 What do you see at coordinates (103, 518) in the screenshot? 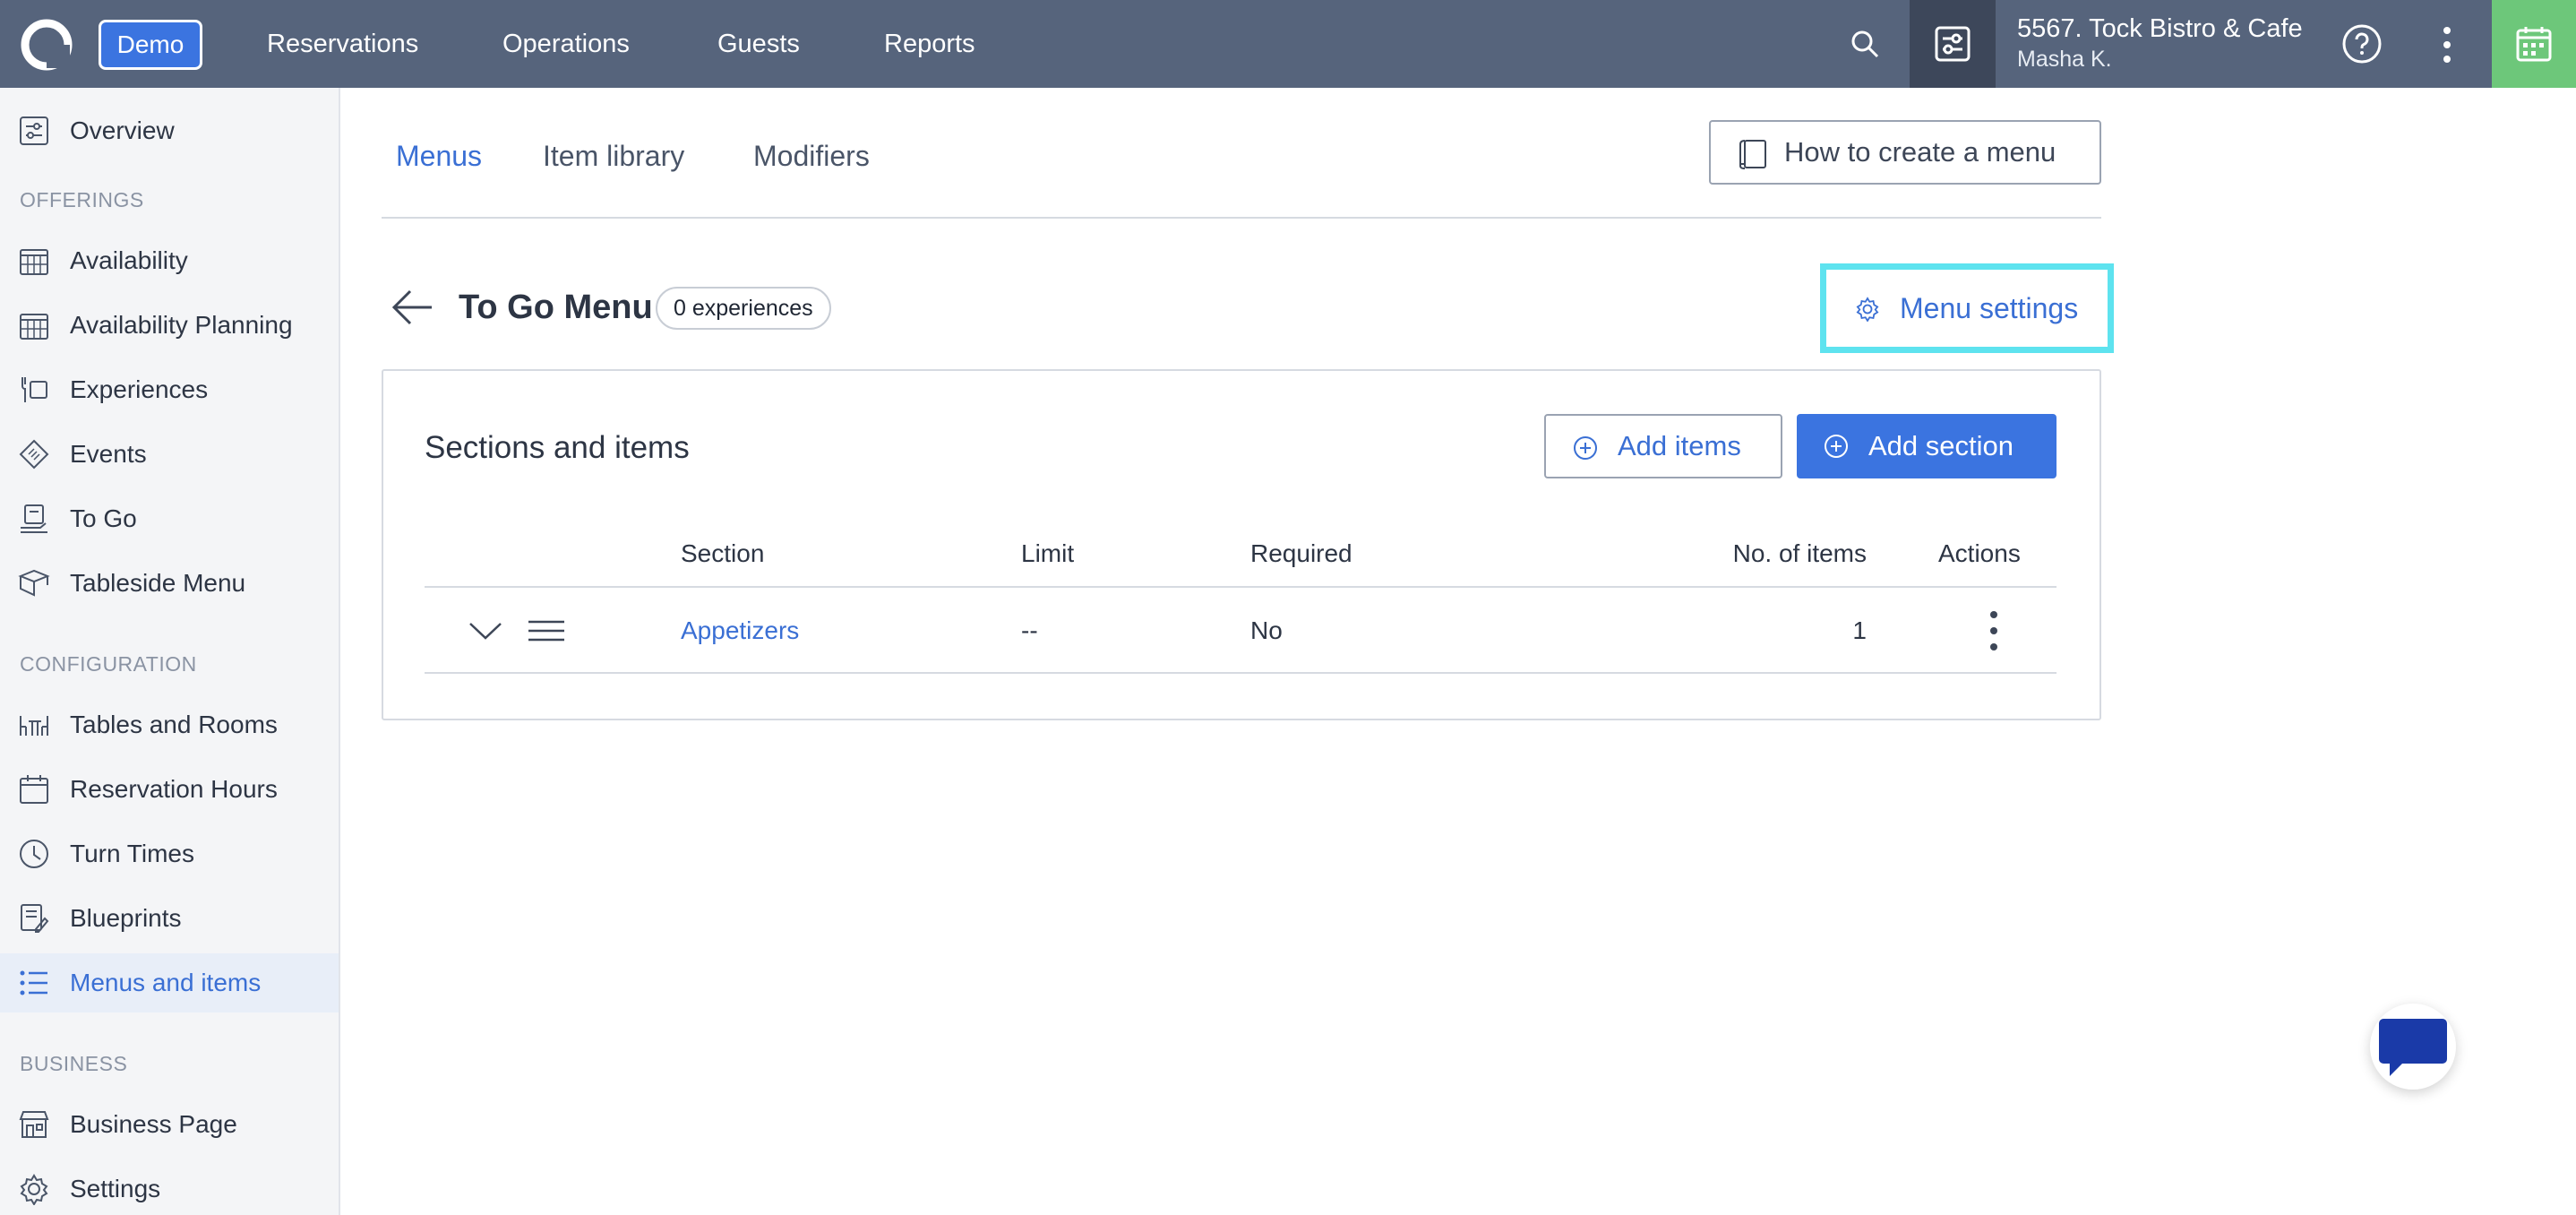
I see `sidebar-item-label: To Go` at bounding box center [103, 518].